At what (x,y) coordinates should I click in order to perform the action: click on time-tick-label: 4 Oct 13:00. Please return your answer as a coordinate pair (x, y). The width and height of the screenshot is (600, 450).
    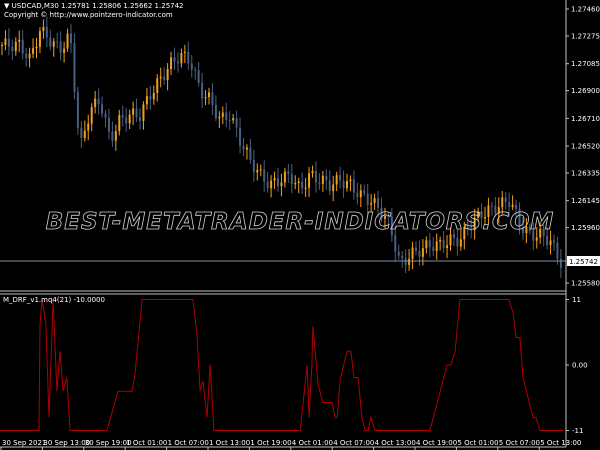
    Looking at the image, I should click on (395, 443).